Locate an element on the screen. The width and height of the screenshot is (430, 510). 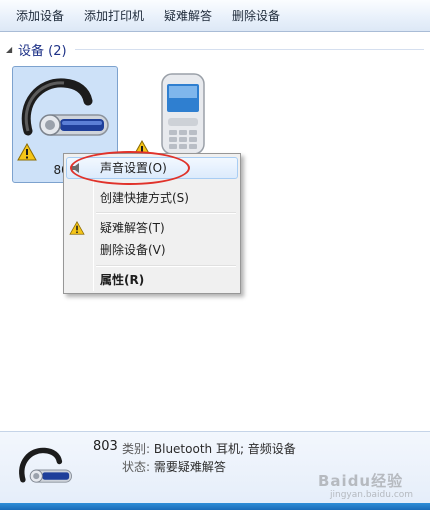
menu-item-troubleshoot: 疑难解答(T) is located at coordinates (152, 228).